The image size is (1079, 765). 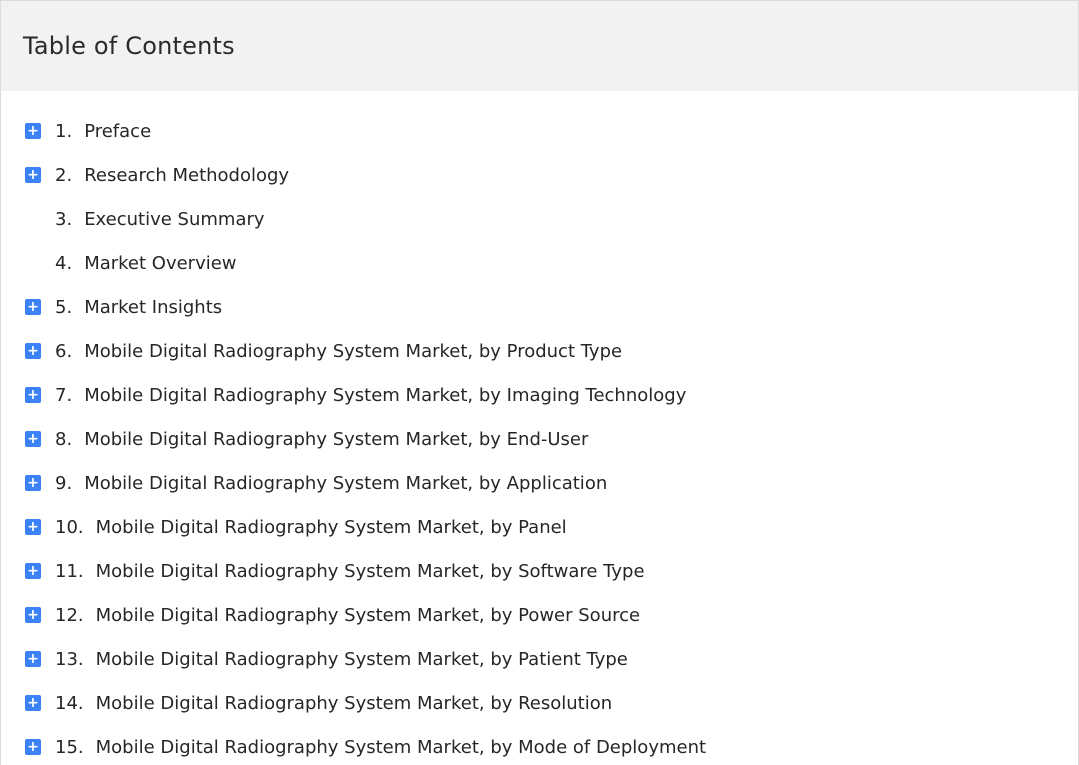 What do you see at coordinates (539, 175) in the screenshot?
I see `toc-item-2: +2. Research Methodology` at bounding box center [539, 175].